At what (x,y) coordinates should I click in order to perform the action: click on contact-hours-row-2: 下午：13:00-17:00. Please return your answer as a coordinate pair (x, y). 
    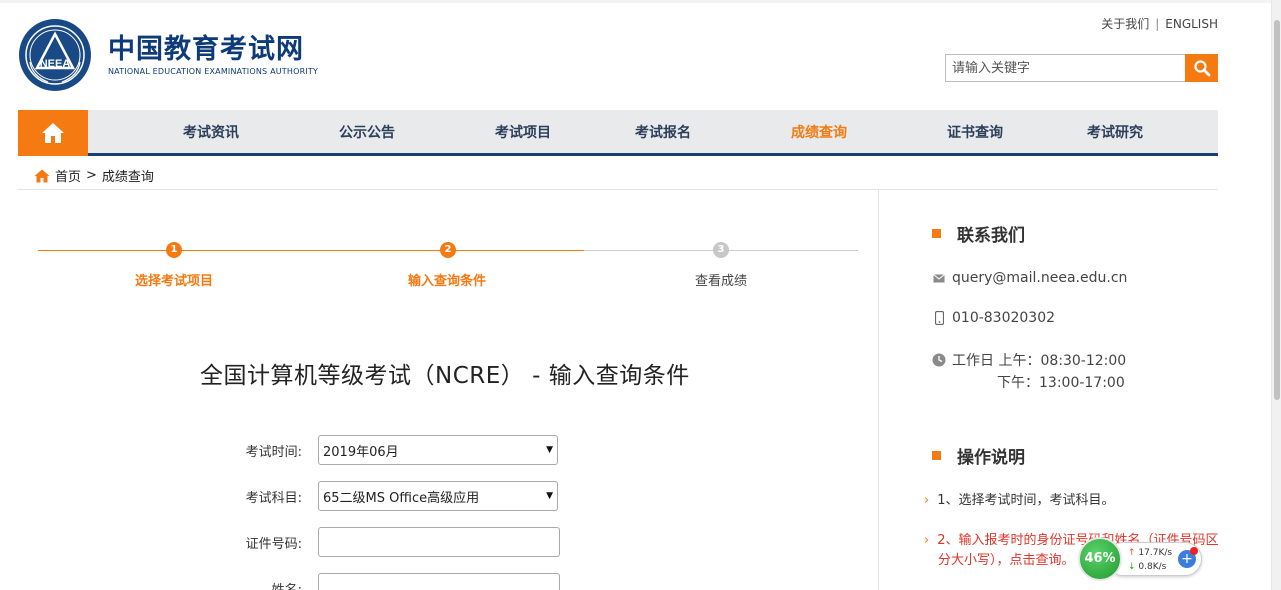
    Looking at the image, I should click on (1061, 382).